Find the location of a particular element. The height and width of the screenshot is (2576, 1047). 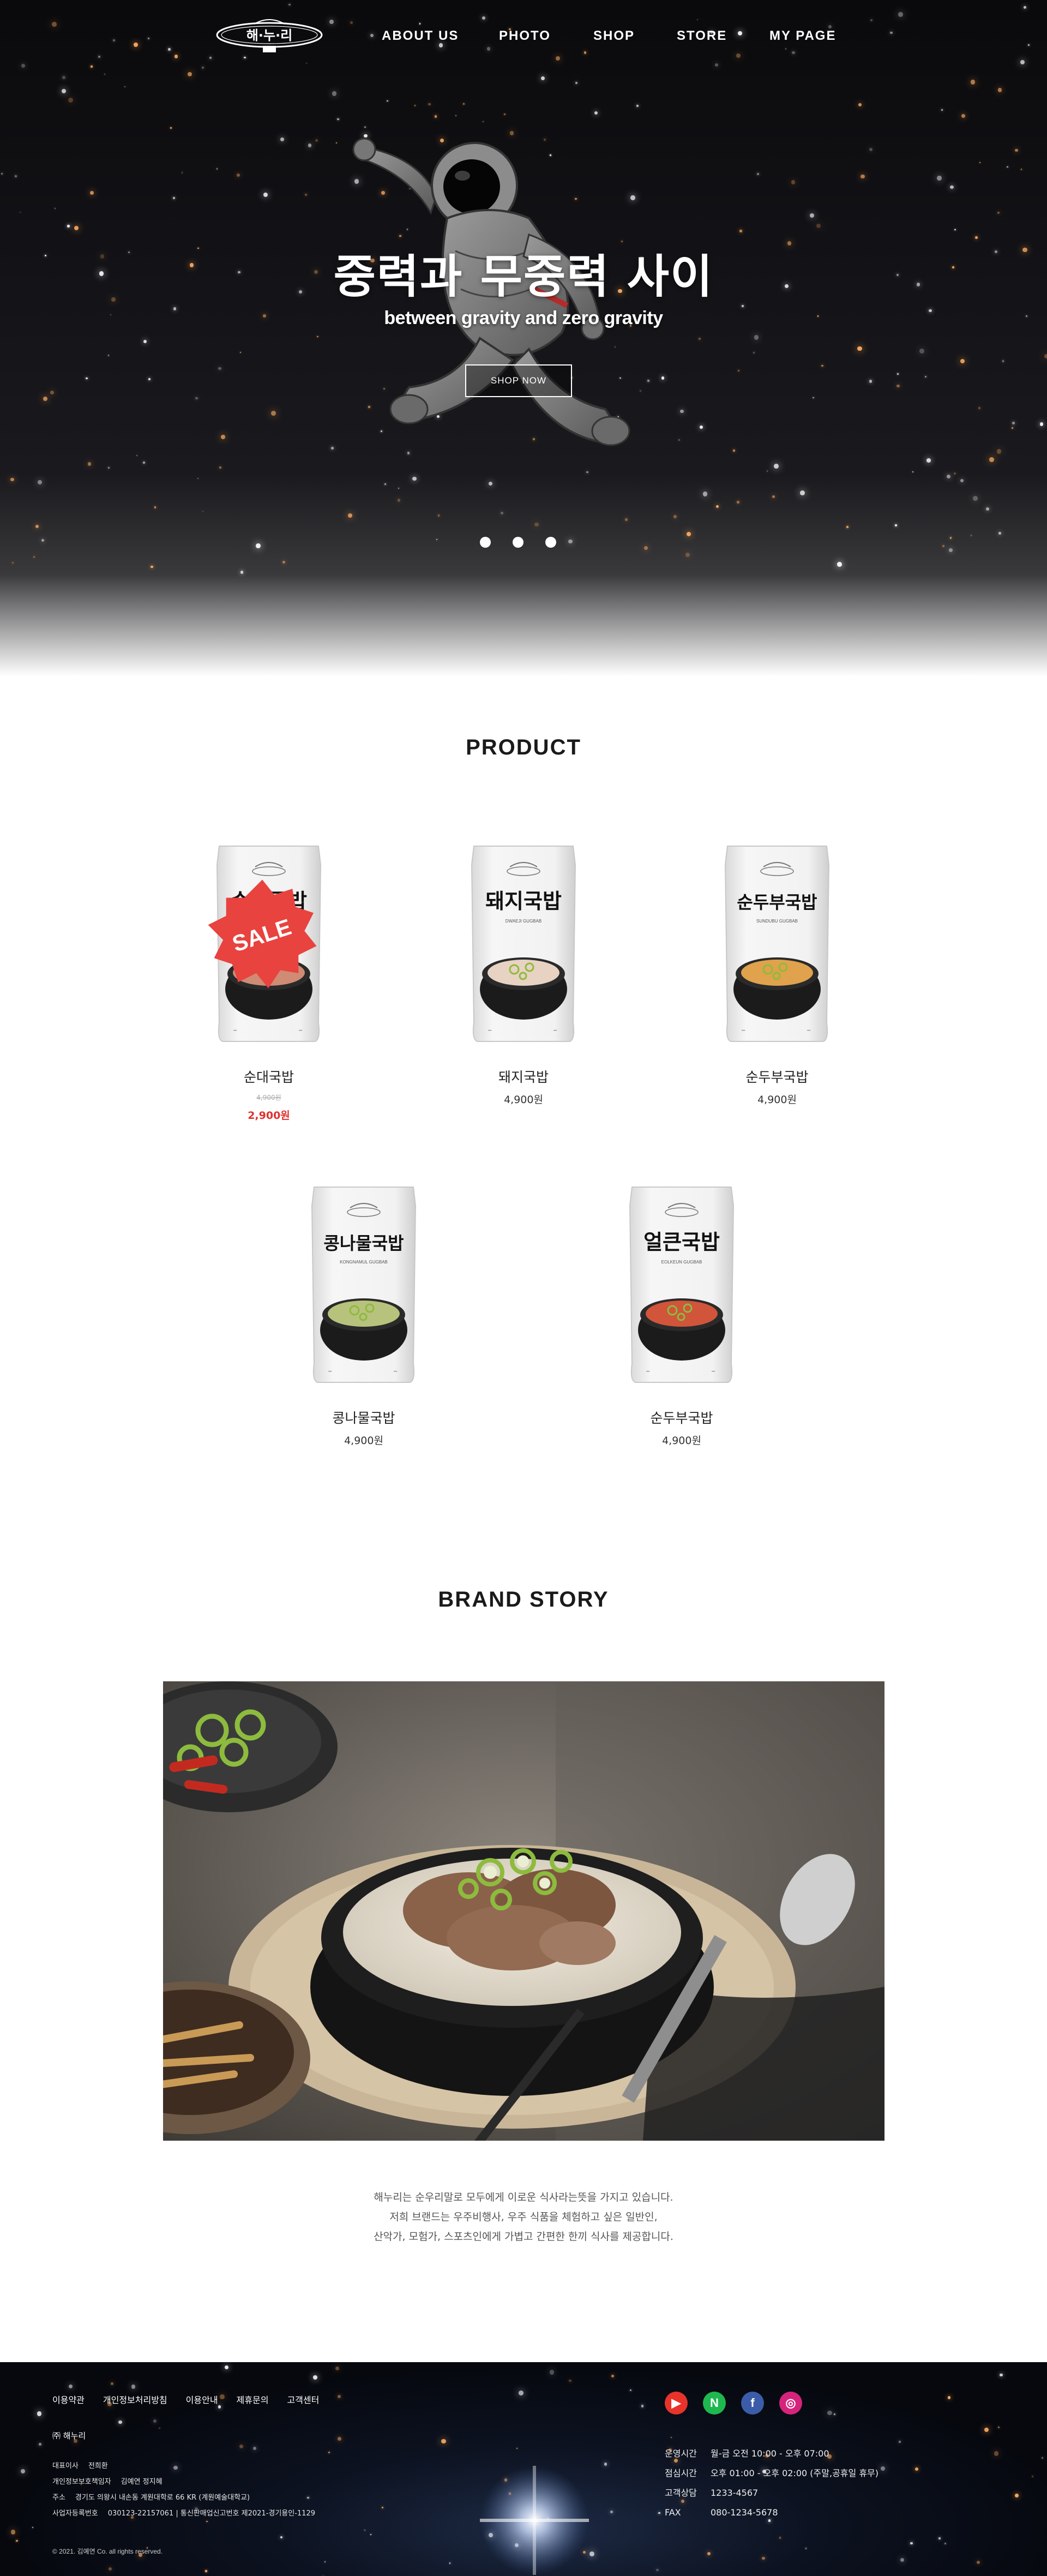

footer-company-name: ㈜ 해누리 is located at coordinates (69, 2436).